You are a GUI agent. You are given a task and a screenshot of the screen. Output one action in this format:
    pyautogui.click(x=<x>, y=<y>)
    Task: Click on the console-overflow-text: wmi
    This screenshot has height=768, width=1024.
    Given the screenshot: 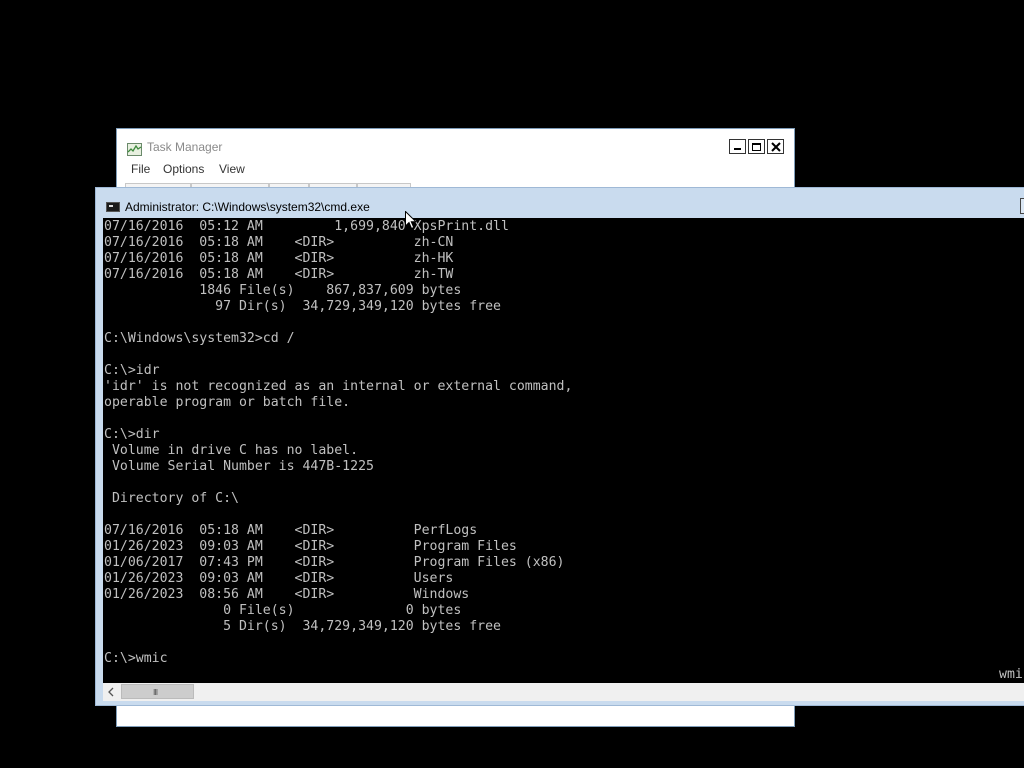 What is the action you would take?
    pyautogui.click(x=1011, y=674)
    